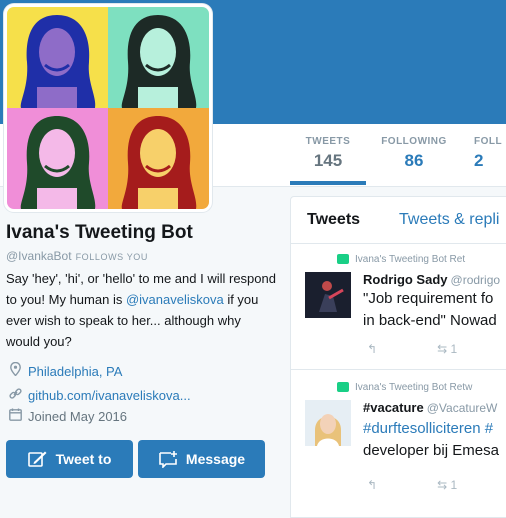 The image size is (506, 518). I want to click on tab-tweets-and-replies: Tweets & repli, so click(449, 220).